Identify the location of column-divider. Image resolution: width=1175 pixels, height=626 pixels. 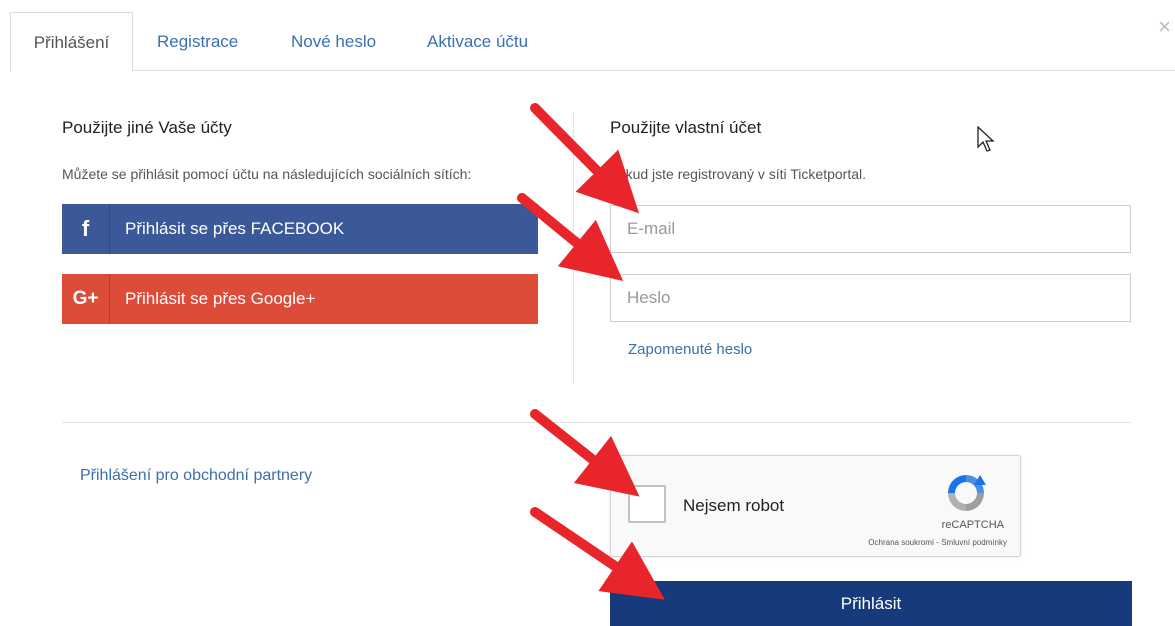
(573, 248).